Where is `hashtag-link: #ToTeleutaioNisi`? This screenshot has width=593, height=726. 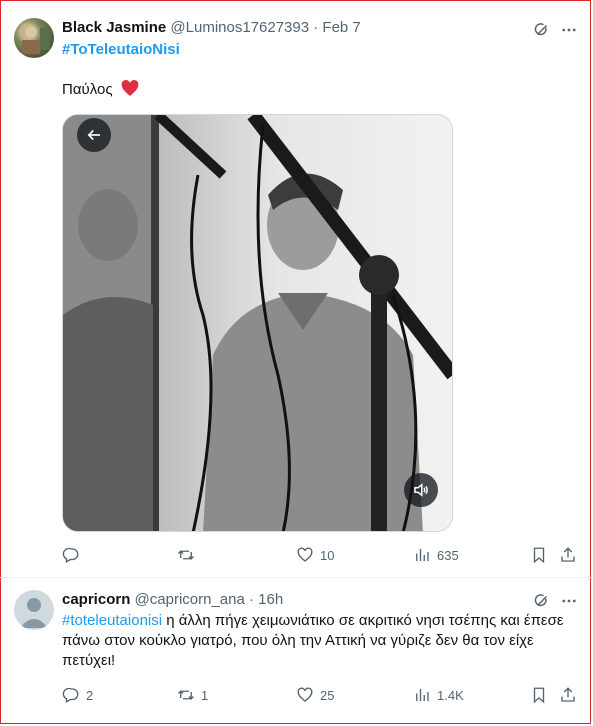 hashtag-link: #ToTeleutaioNisi is located at coordinates (121, 49).